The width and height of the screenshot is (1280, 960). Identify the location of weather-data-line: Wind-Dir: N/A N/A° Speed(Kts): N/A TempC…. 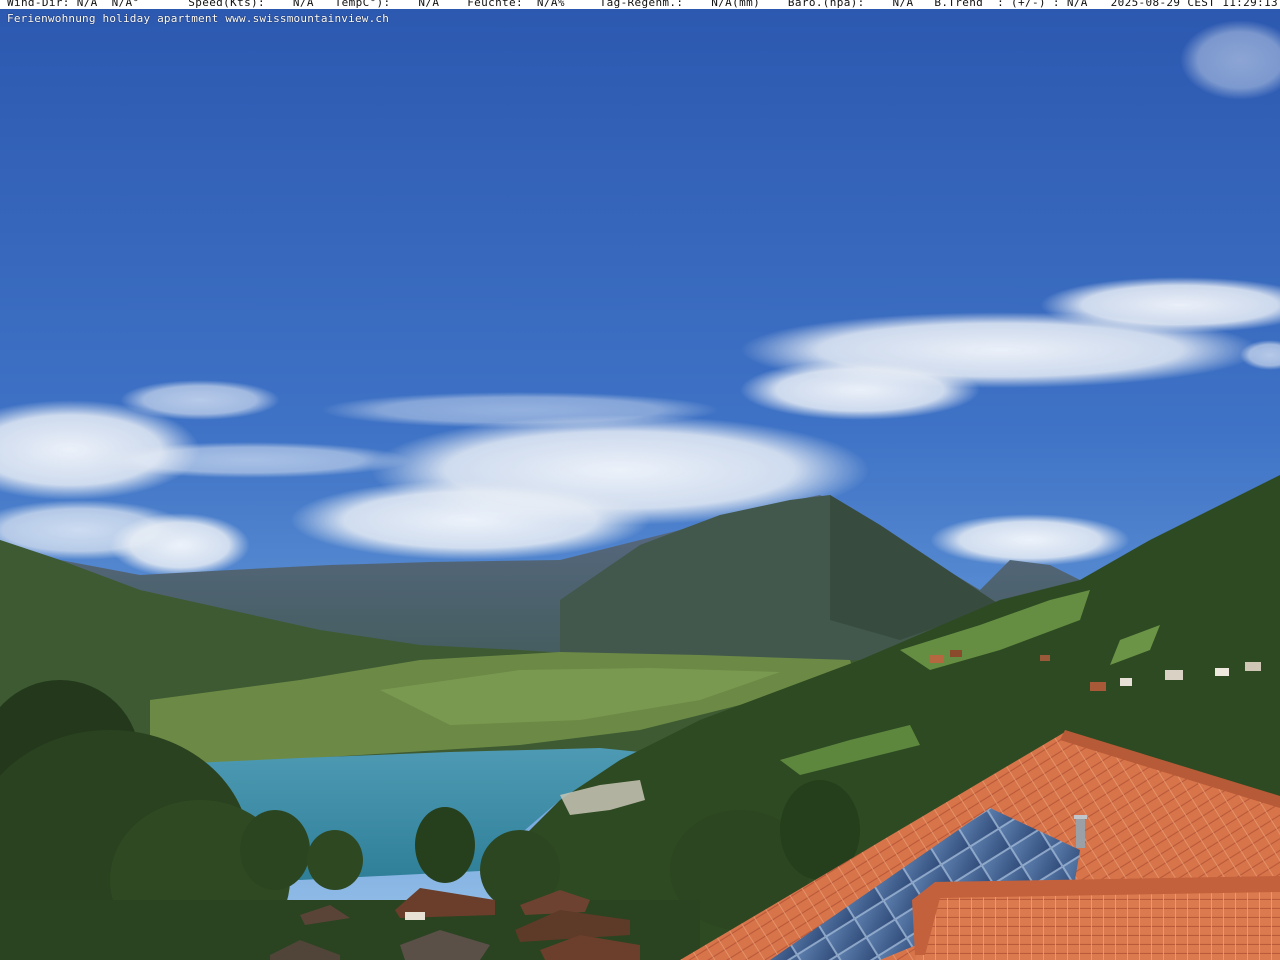
(547, 4).